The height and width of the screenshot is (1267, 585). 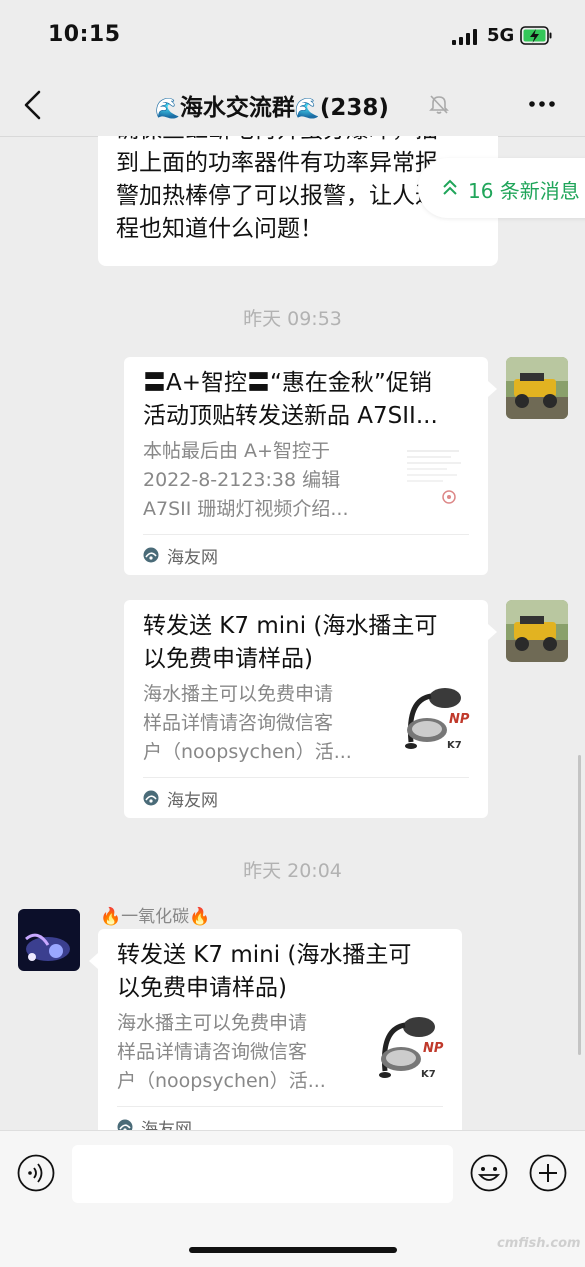 What do you see at coordinates (84, 34) in the screenshot?
I see `status-time: 10:15` at bounding box center [84, 34].